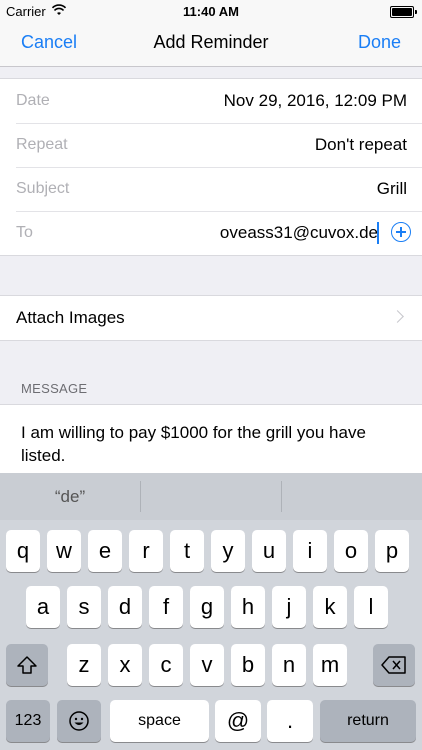 This screenshot has width=422, height=750. Describe the element at coordinates (23, 551) in the screenshot. I see `key-q: q` at that location.